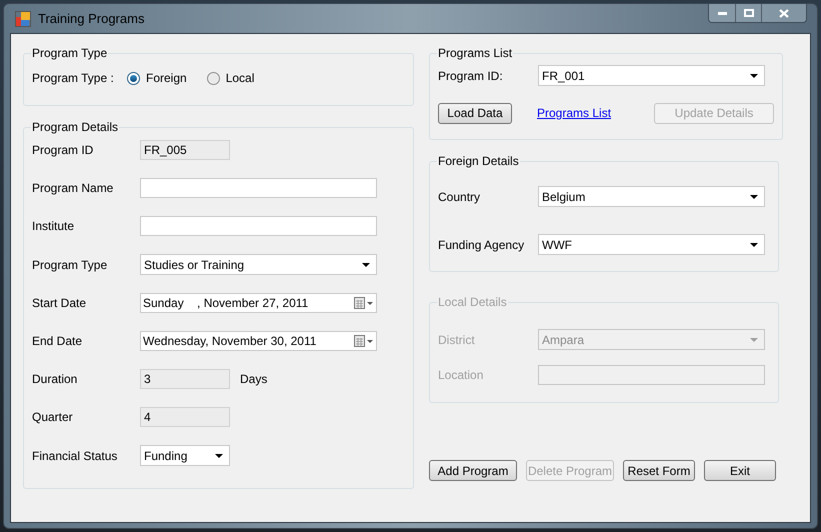 The height and width of the screenshot is (532, 821). Describe the element at coordinates (740, 470) in the screenshot. I see `form-button: Exit` at that location.